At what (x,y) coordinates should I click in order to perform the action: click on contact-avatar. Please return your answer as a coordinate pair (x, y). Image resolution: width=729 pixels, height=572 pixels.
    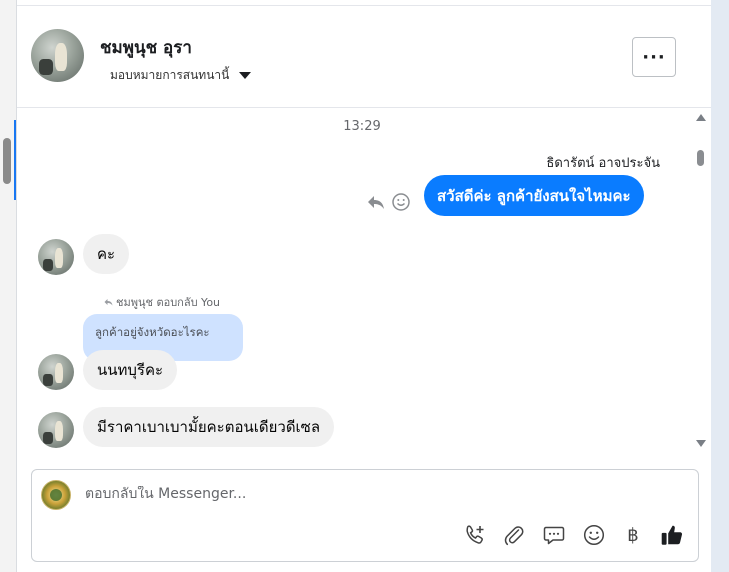
    Looking at the image, I should click on (57, 55).